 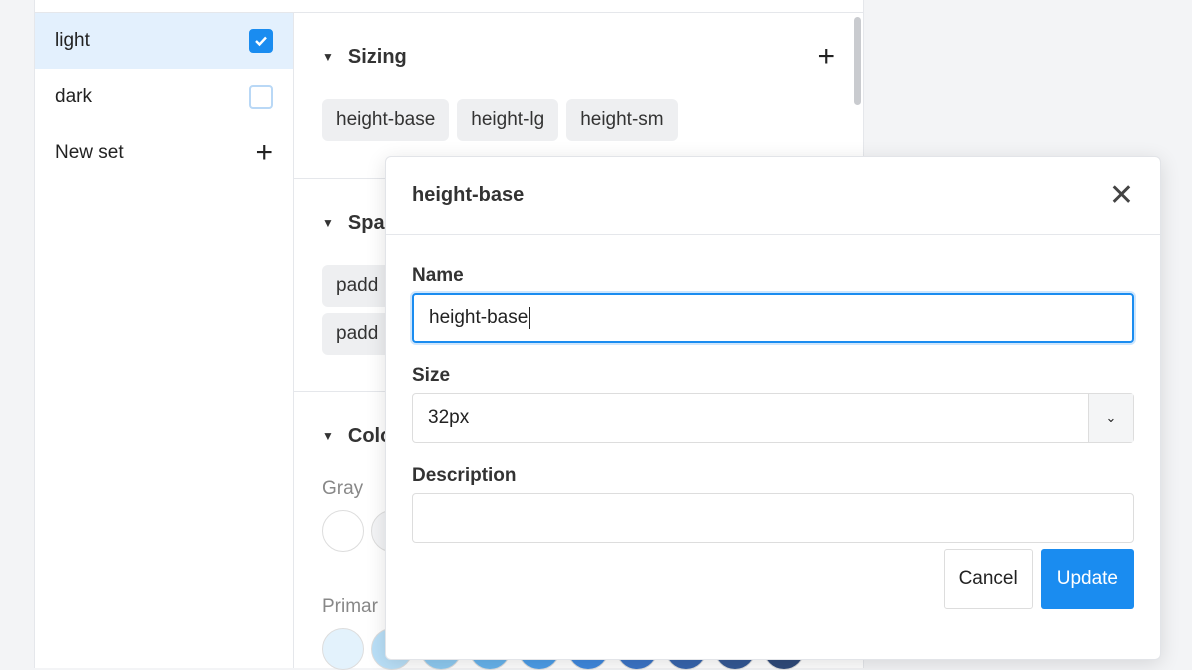 What do you see at coordinates (1110, 418) in the screenshot?
I see `chevron-down-icon: ⌄` at bounding box center [1110, 418].